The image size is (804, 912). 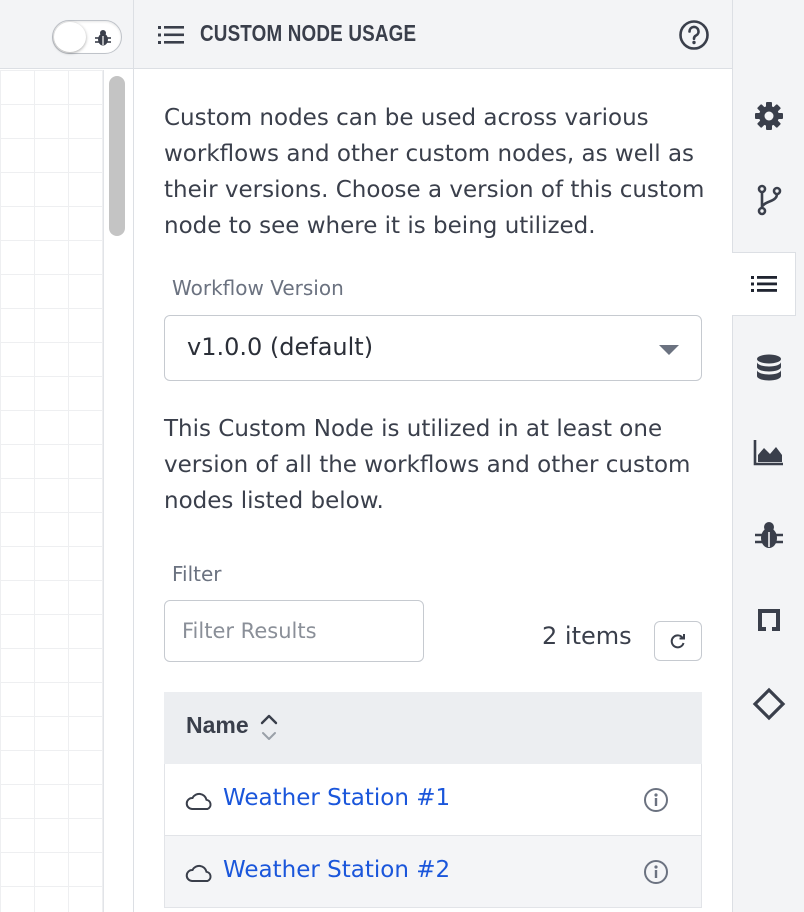 I want to click on crop-icon, so click(x=769, y=620).